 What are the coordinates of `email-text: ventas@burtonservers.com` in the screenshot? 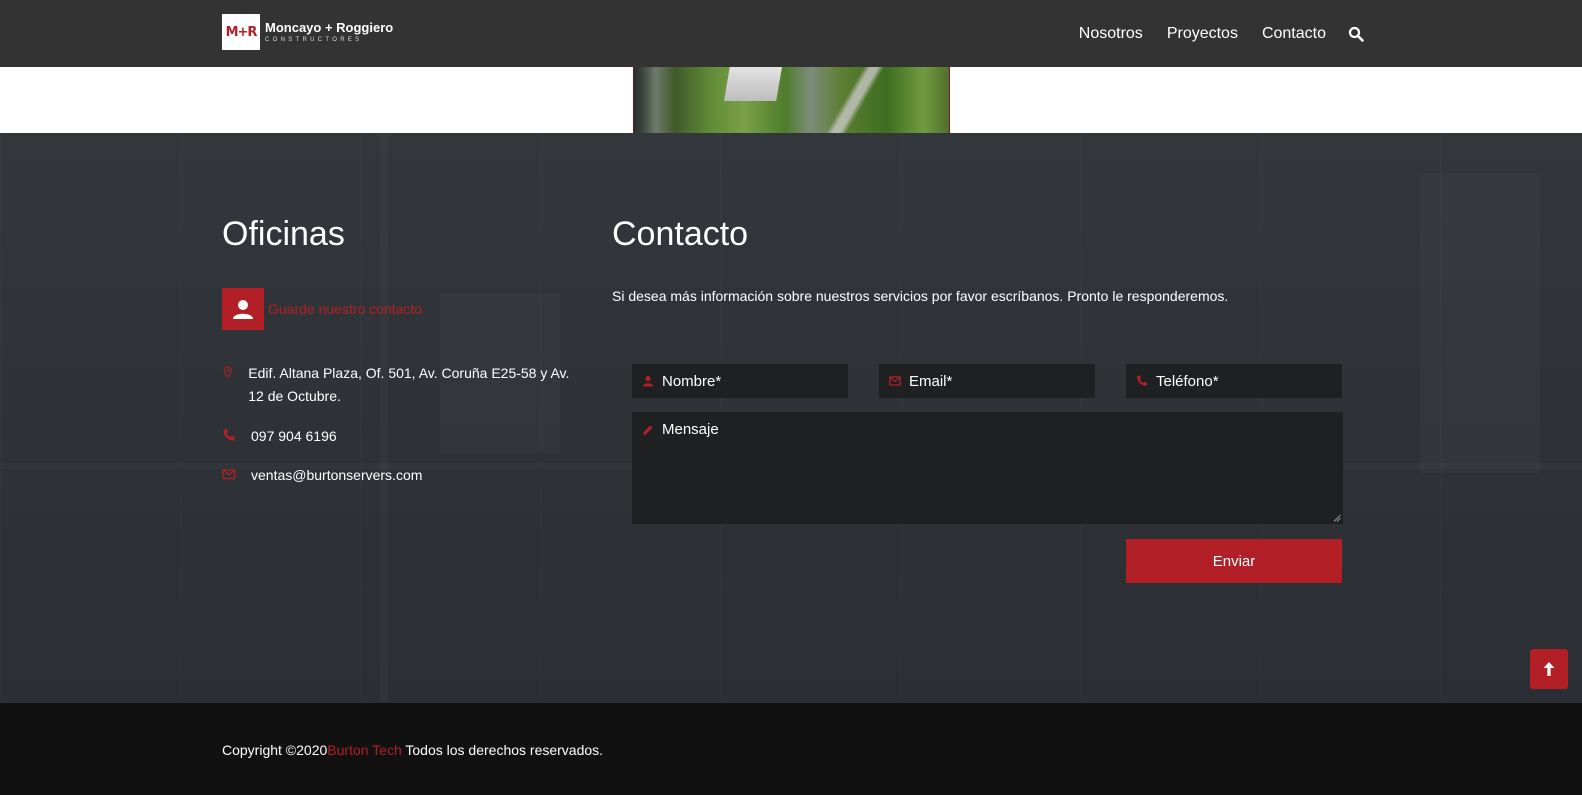 It's located at (337, 475).